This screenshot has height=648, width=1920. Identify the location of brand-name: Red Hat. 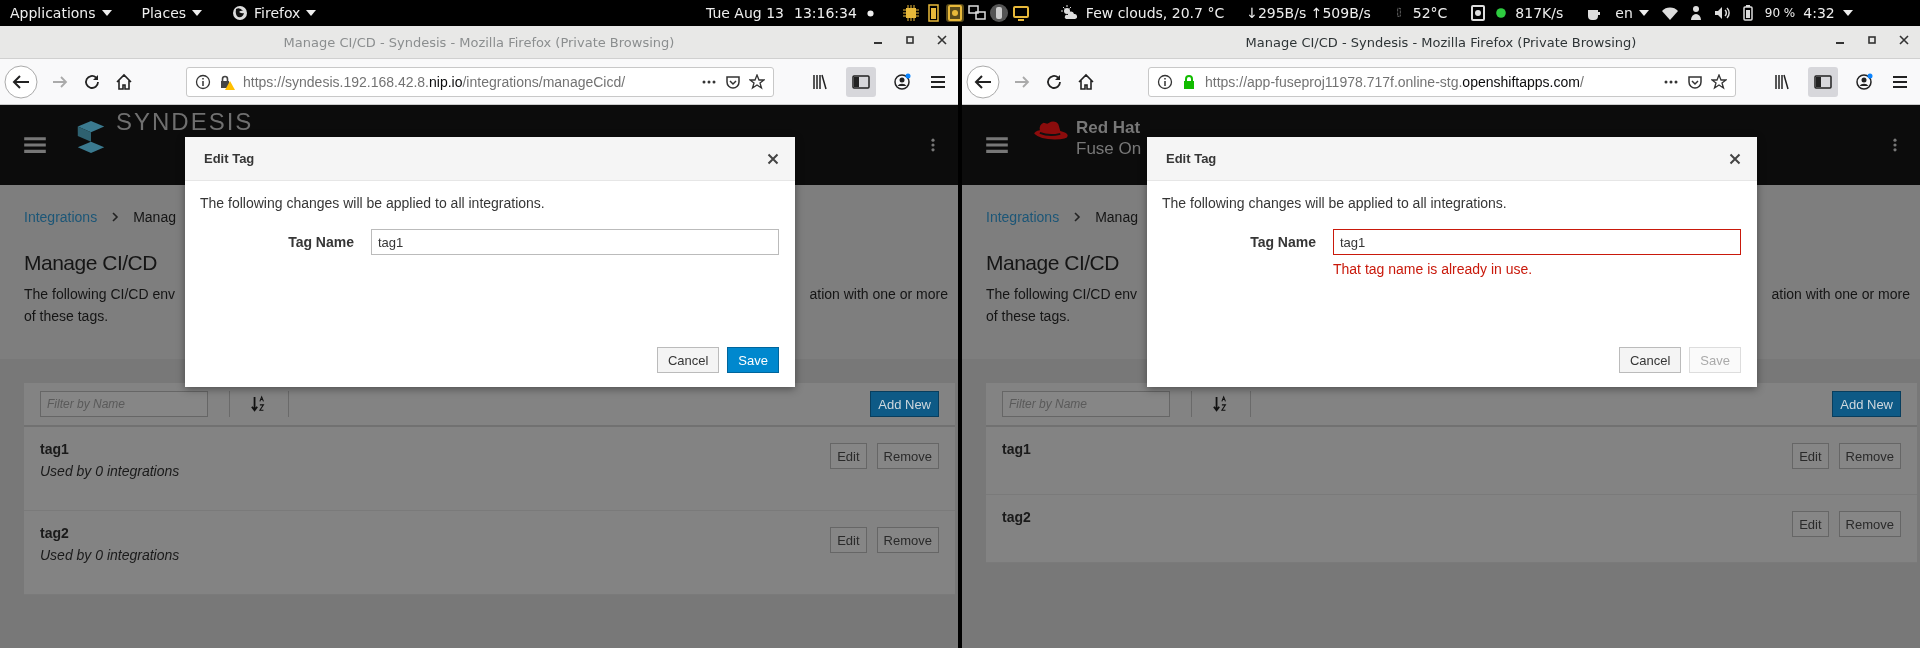
(1109, 127).